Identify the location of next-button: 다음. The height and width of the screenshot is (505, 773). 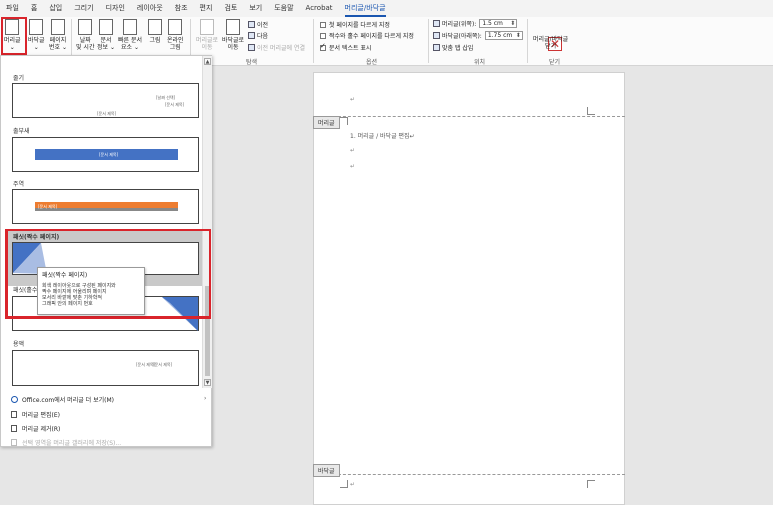
(258, 35).